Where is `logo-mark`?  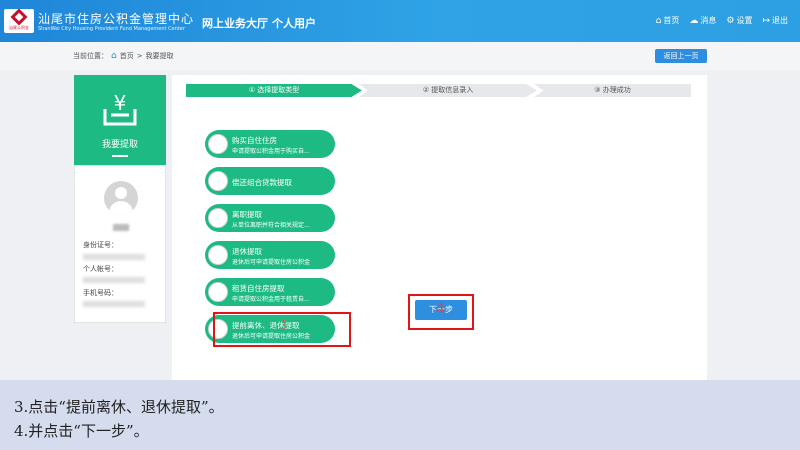 logo-mark is located at coordinates (19, 17).